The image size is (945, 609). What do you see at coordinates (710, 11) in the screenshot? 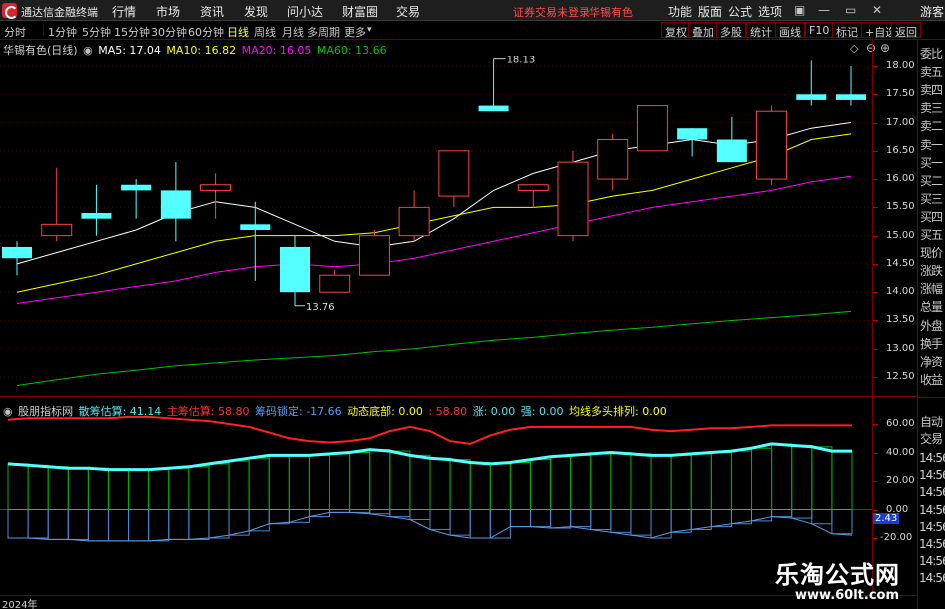
I see `menu-banmian: 版面` at bounding box center [710, 11].